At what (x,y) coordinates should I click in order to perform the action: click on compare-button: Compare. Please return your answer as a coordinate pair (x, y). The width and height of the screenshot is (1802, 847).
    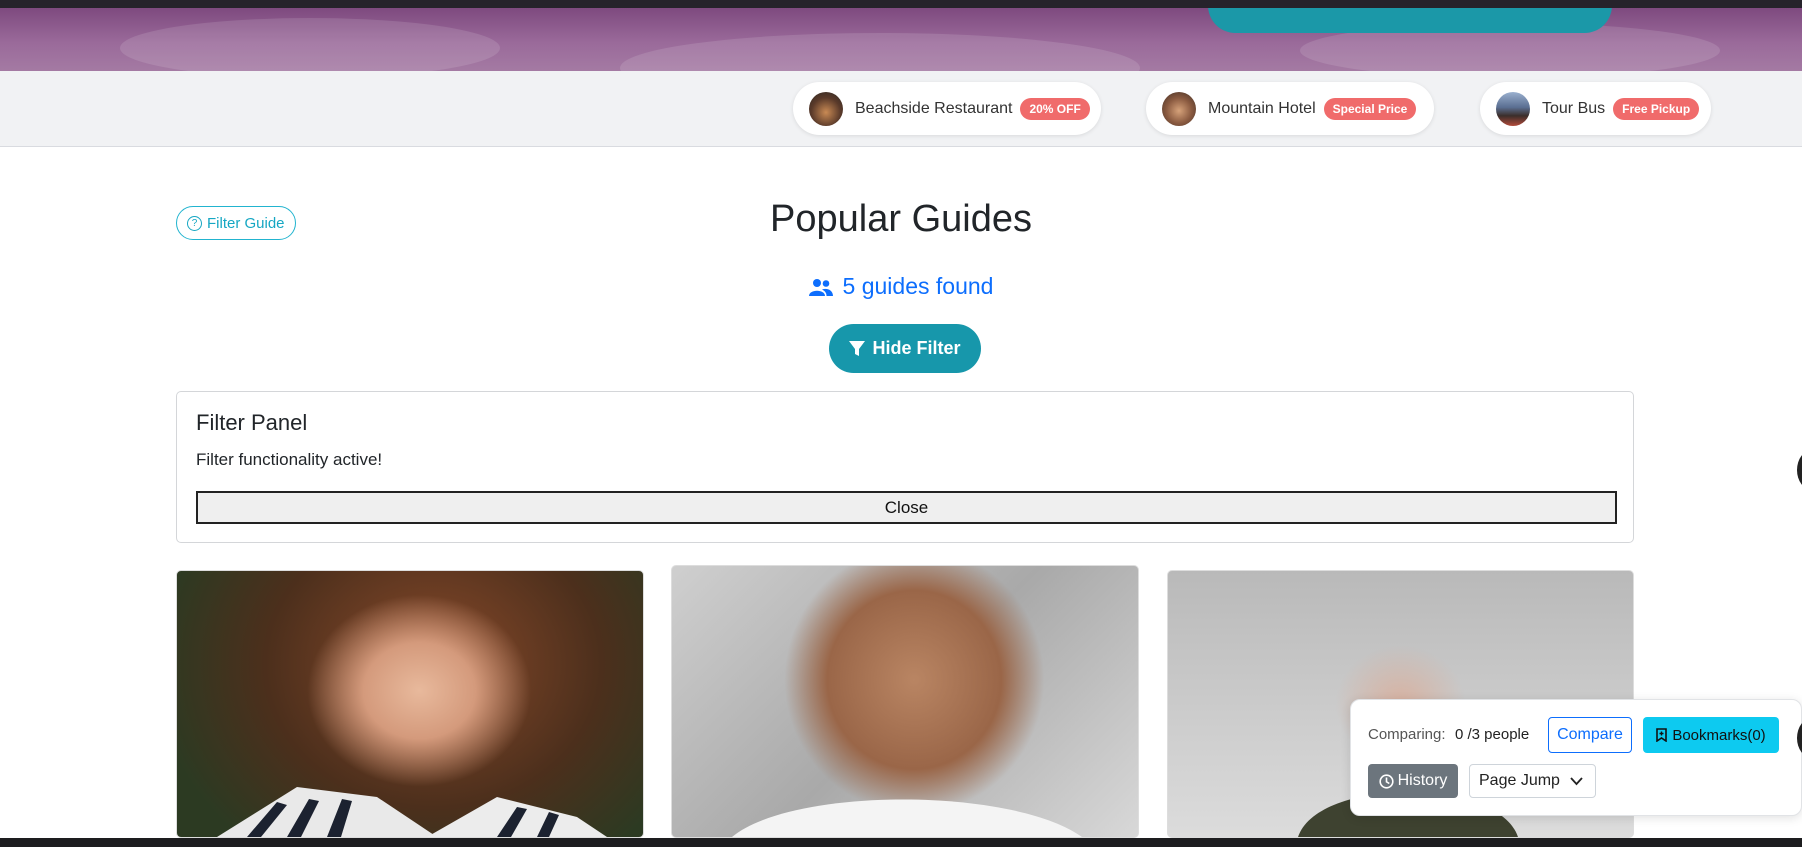
    Looking at the image, I should click on (1590, 735).